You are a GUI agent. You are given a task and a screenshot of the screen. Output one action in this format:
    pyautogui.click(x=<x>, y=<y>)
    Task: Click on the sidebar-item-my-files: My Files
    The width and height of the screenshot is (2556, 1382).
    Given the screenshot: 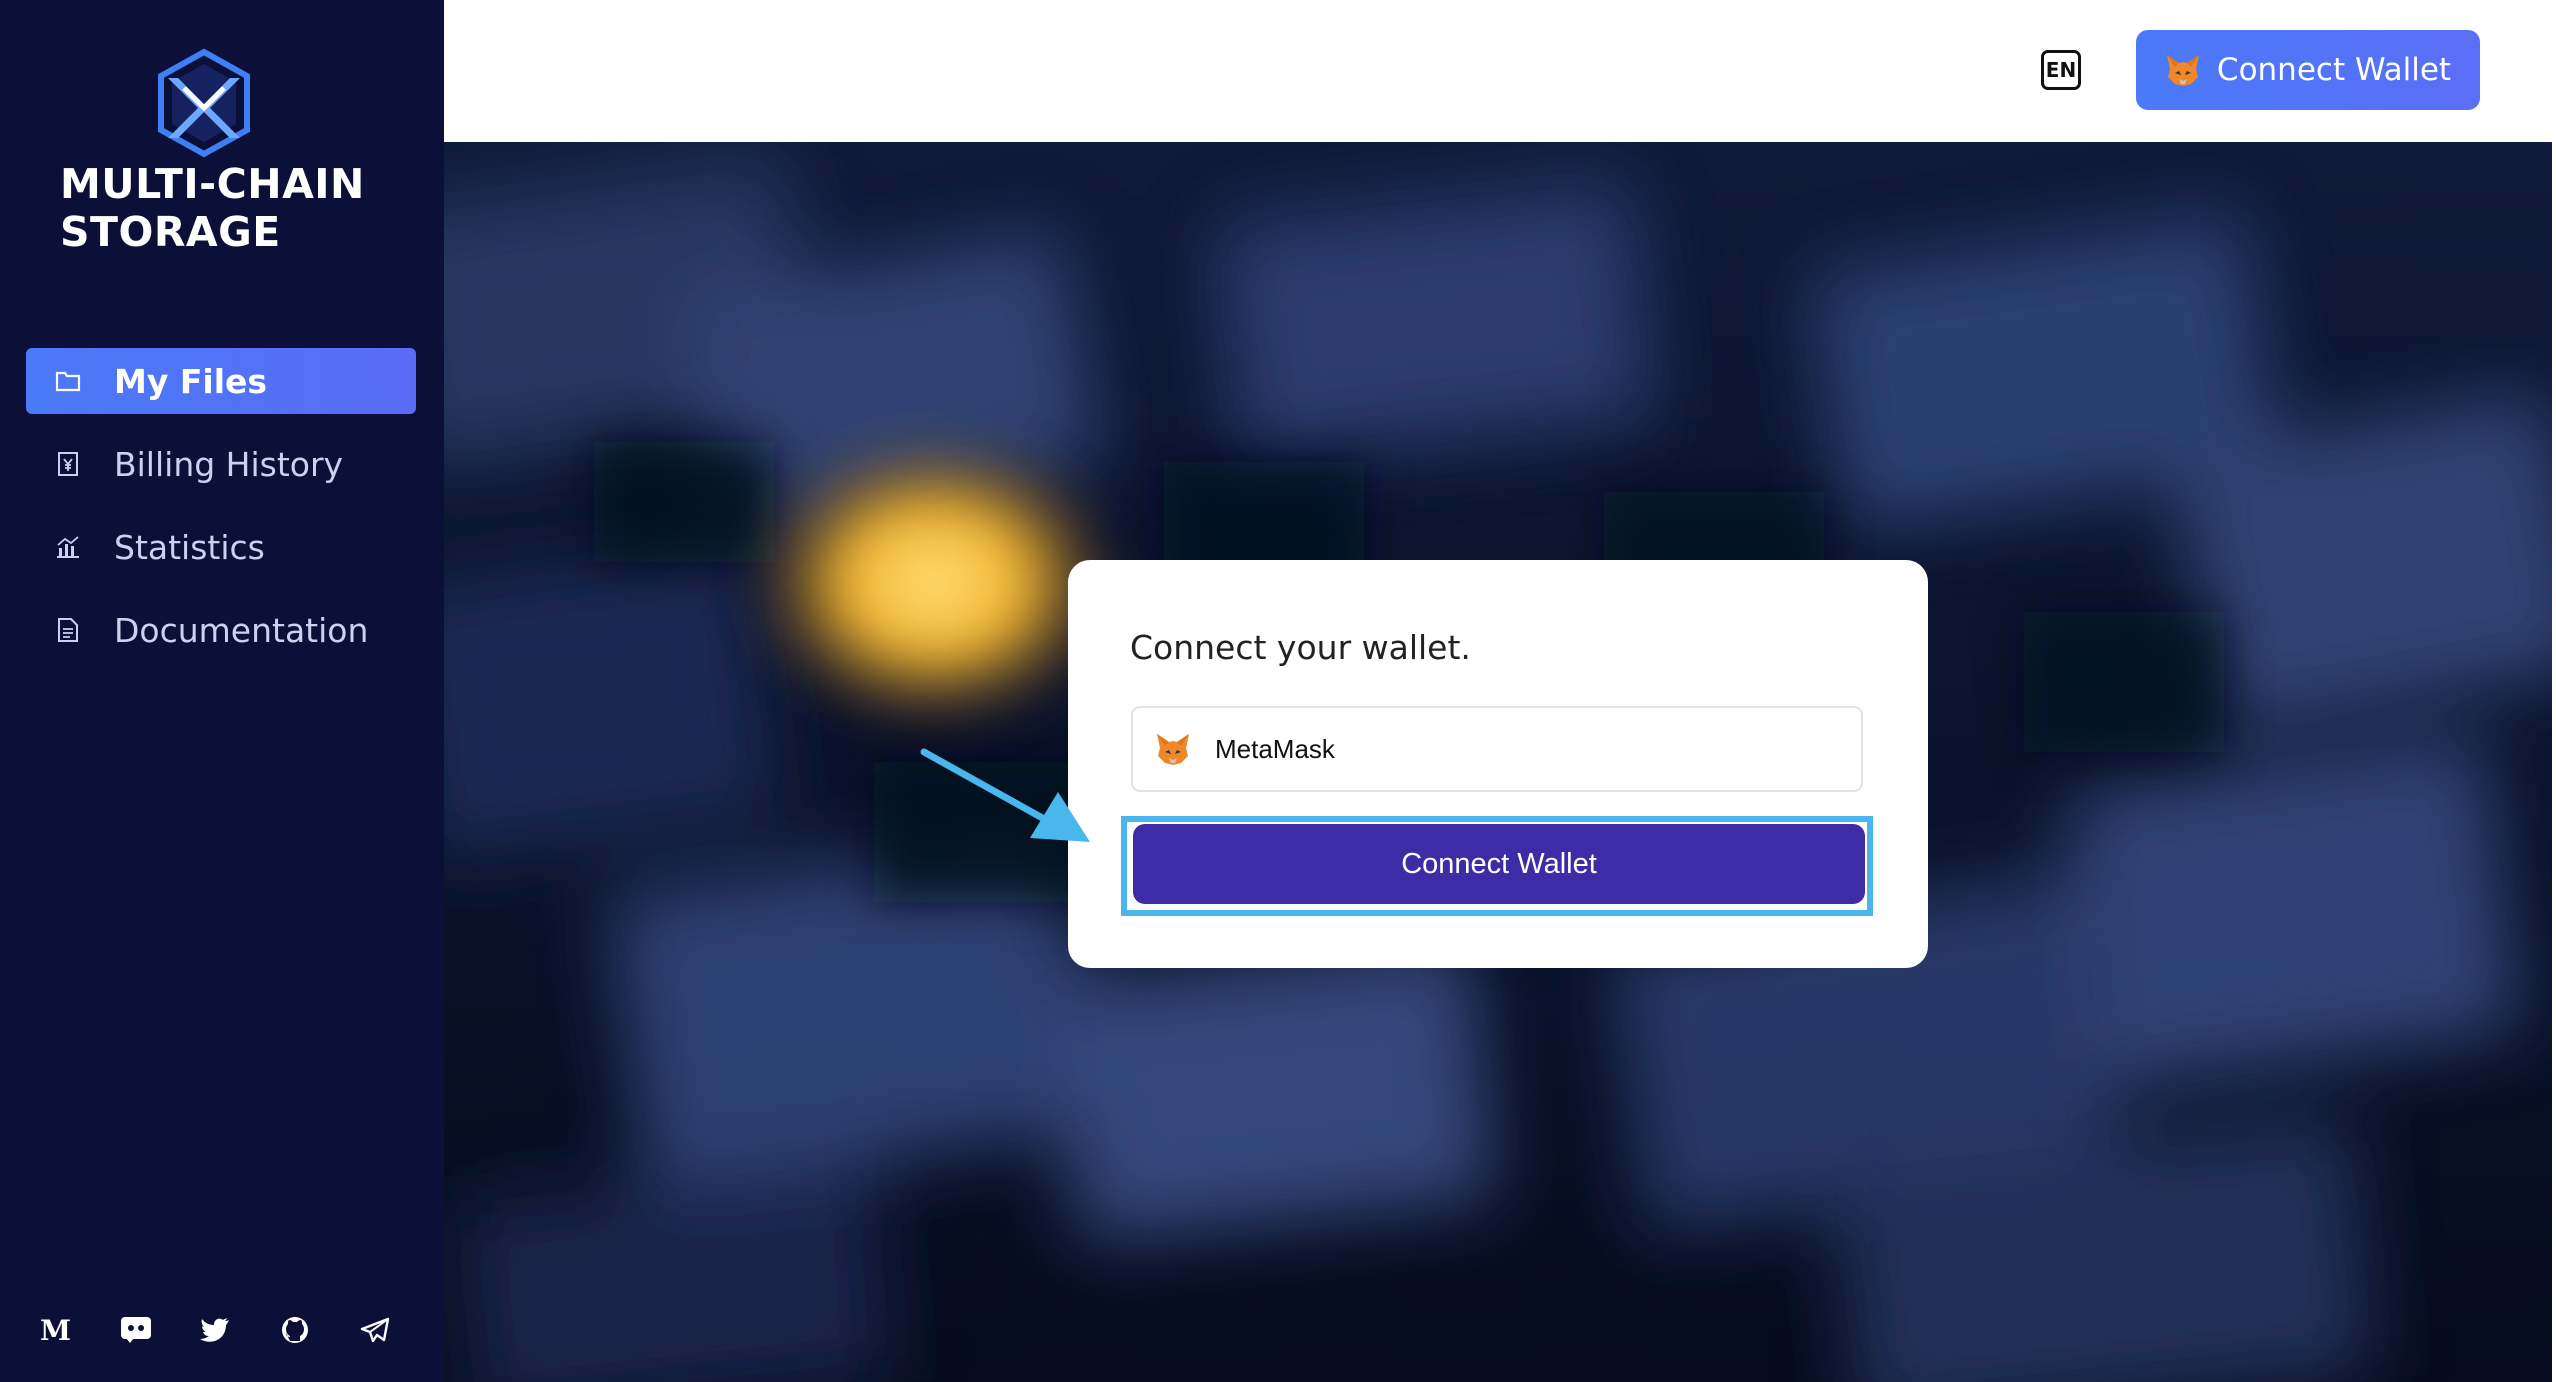 What is the action you would take?
    pyautogui.click(x=221, y=381)
    